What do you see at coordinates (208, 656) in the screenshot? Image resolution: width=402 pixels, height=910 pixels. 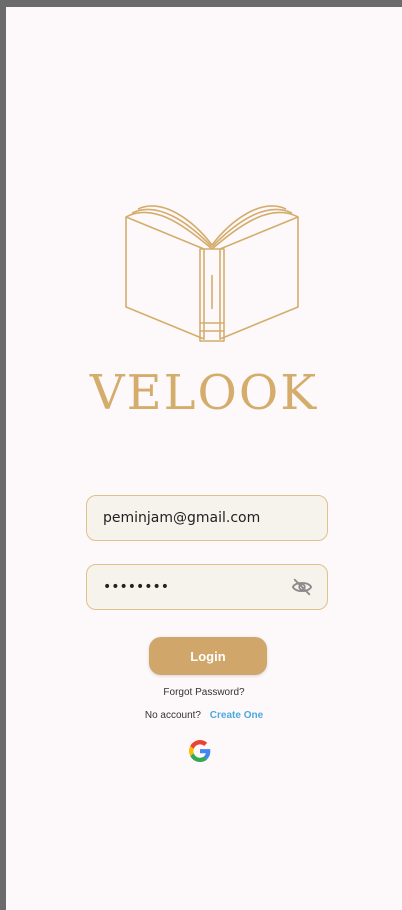 I see `login-button: Login` at bounding box center [208, 656].